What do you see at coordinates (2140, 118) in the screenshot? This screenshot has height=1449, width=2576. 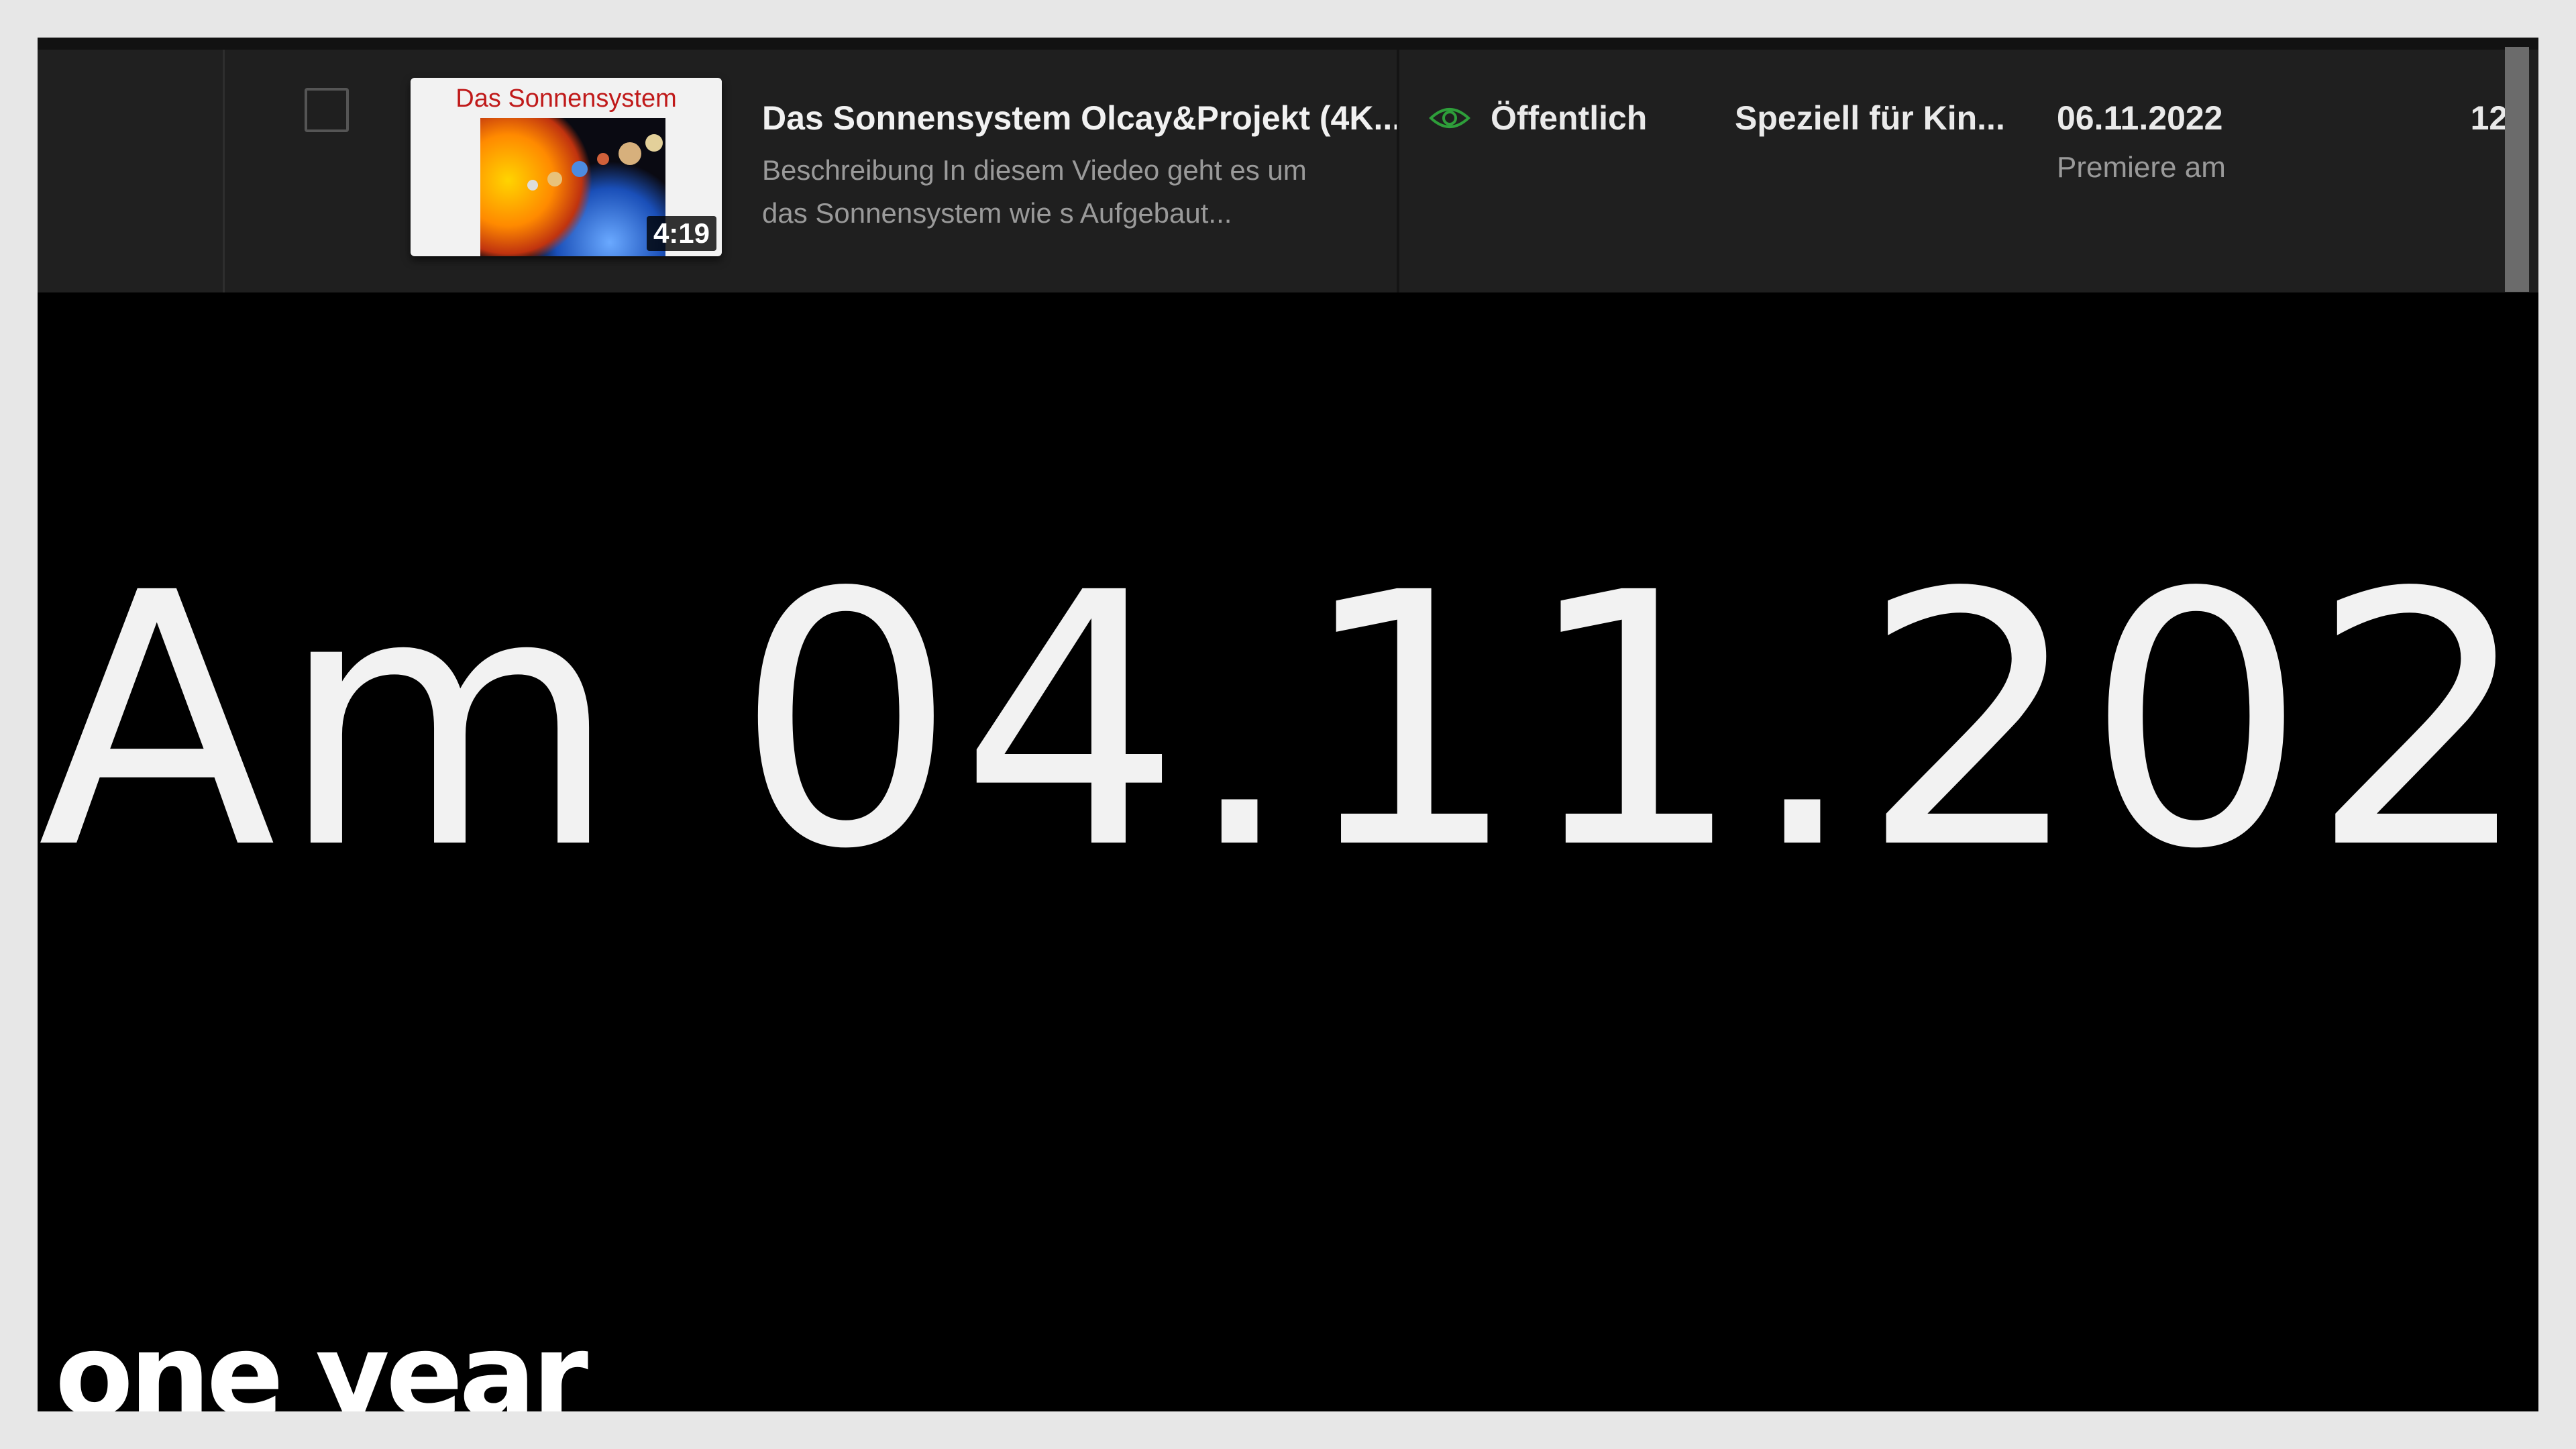 I see `date-value: 06.11.2022` at bounding box center [2140, 118].